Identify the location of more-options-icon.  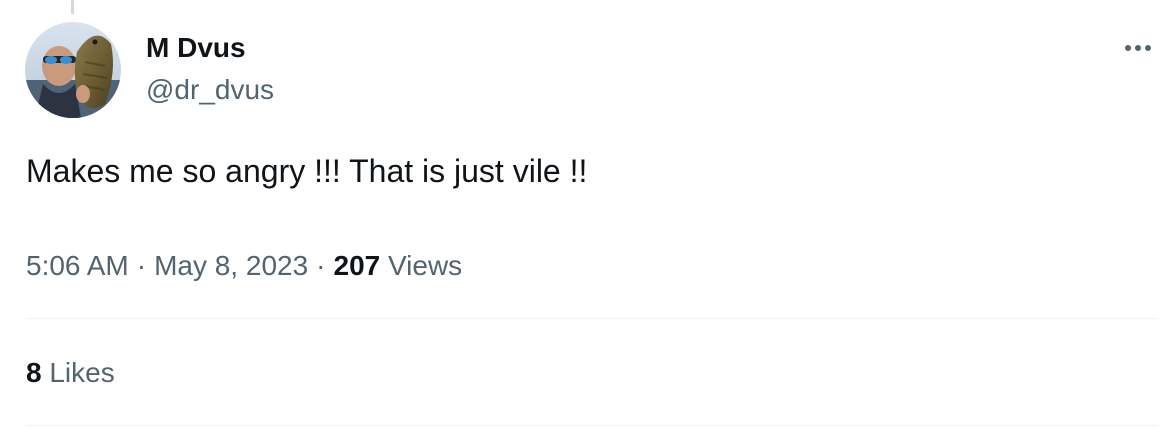
(1138, 48).